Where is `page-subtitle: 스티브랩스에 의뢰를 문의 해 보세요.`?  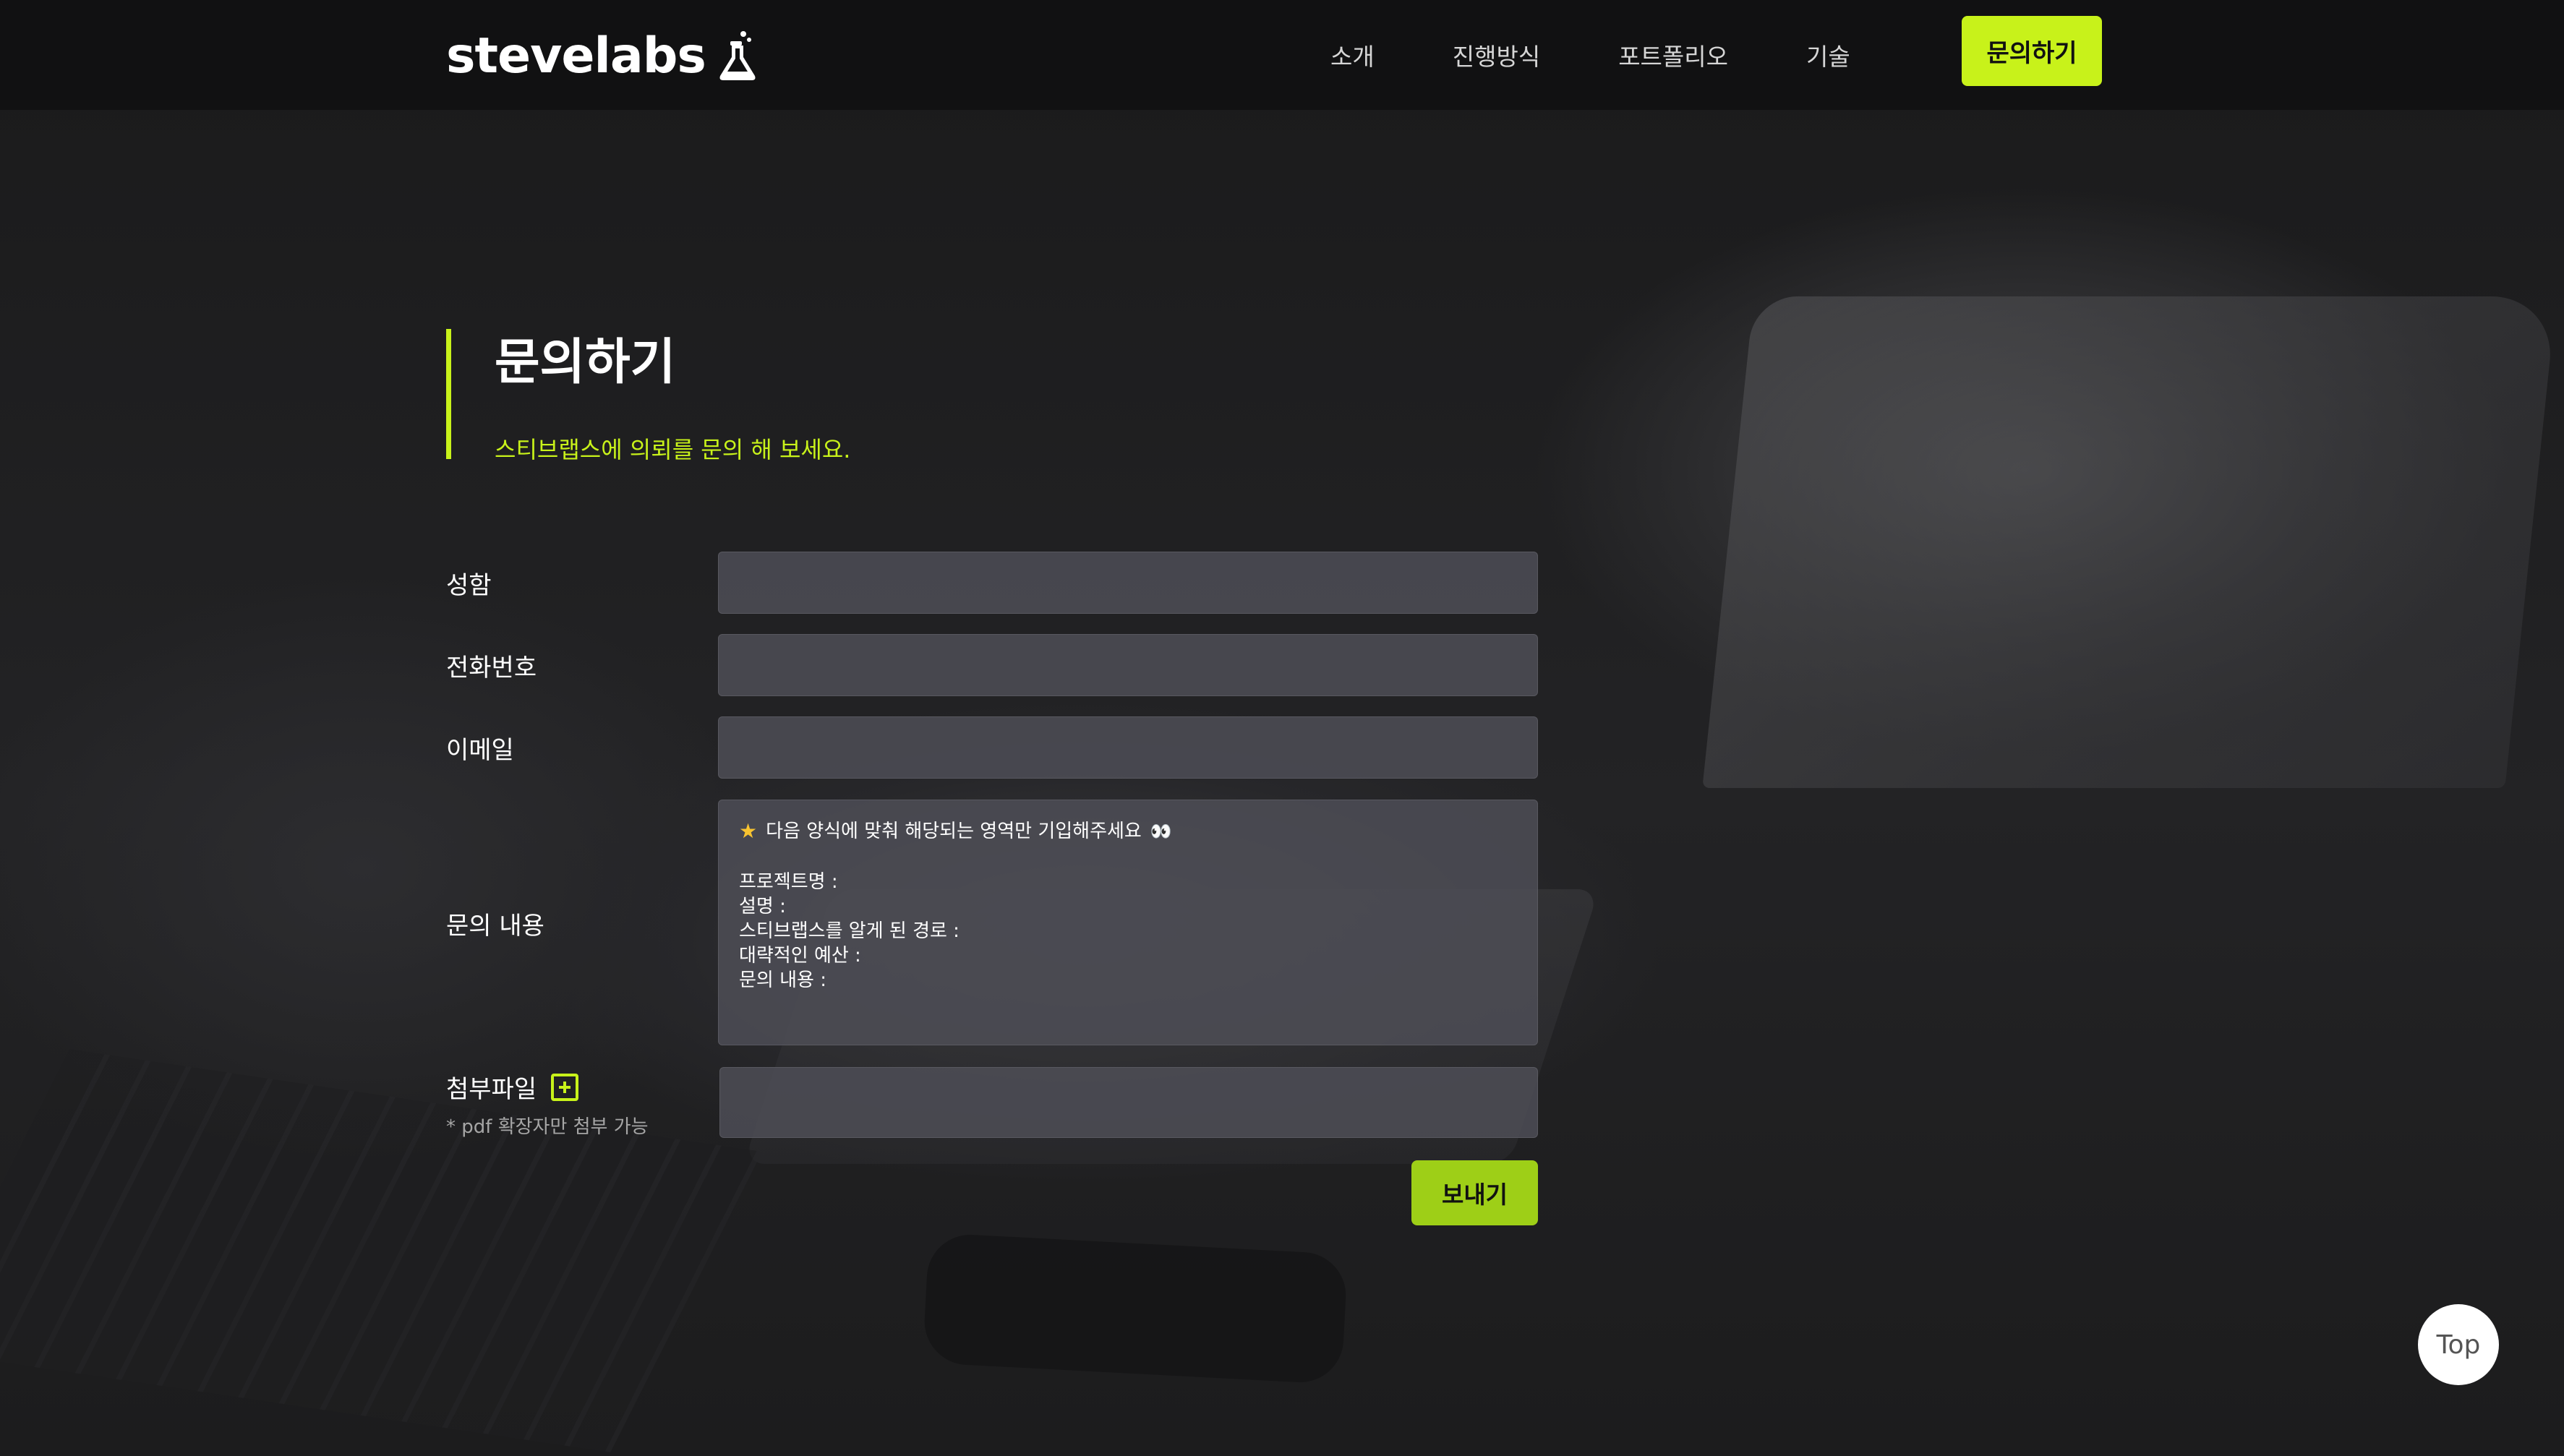 page-subtitle: 스티브랩스에 의뢰를 문의 해 보세요. is located at coordinates (673, 449).